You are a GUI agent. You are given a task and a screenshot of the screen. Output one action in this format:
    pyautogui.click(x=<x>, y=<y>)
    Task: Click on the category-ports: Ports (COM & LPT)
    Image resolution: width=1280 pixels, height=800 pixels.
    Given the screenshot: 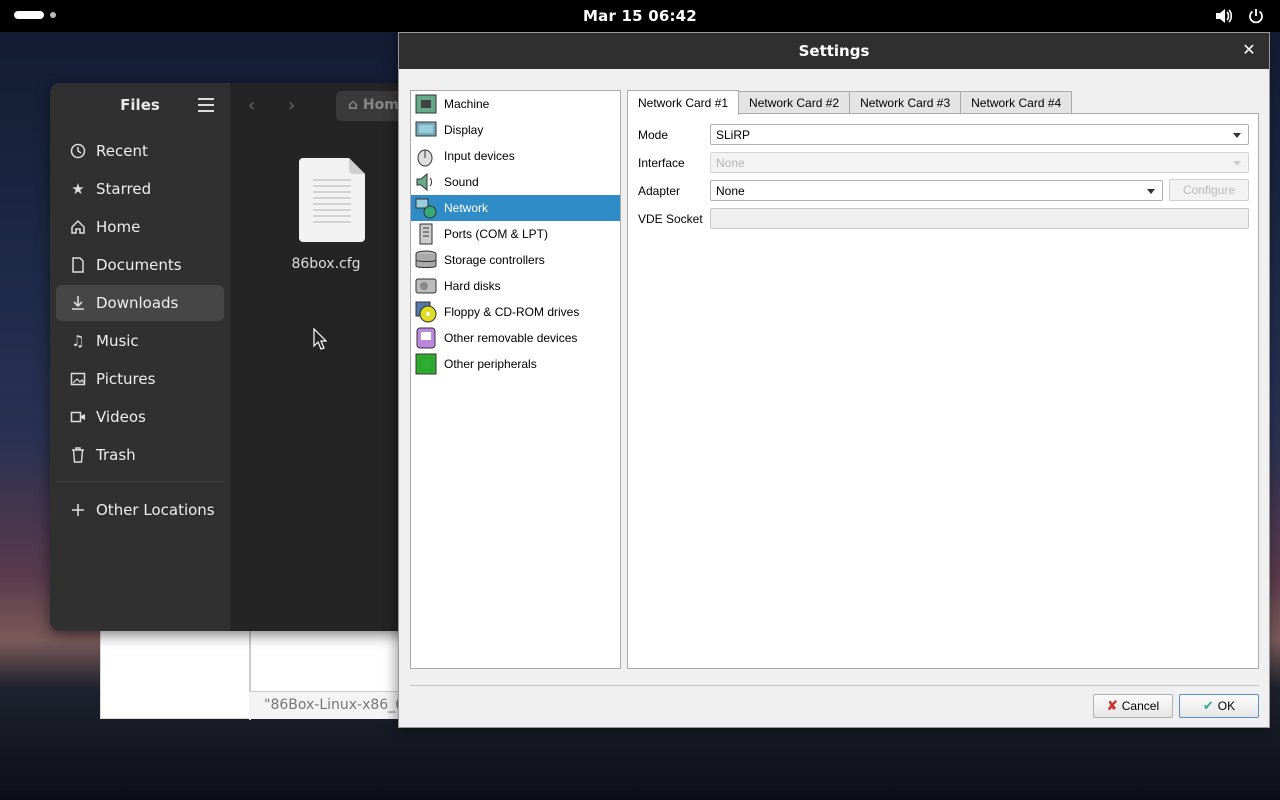 What is the action you would take?
    pyautogui.click(x=515, y=234)
    